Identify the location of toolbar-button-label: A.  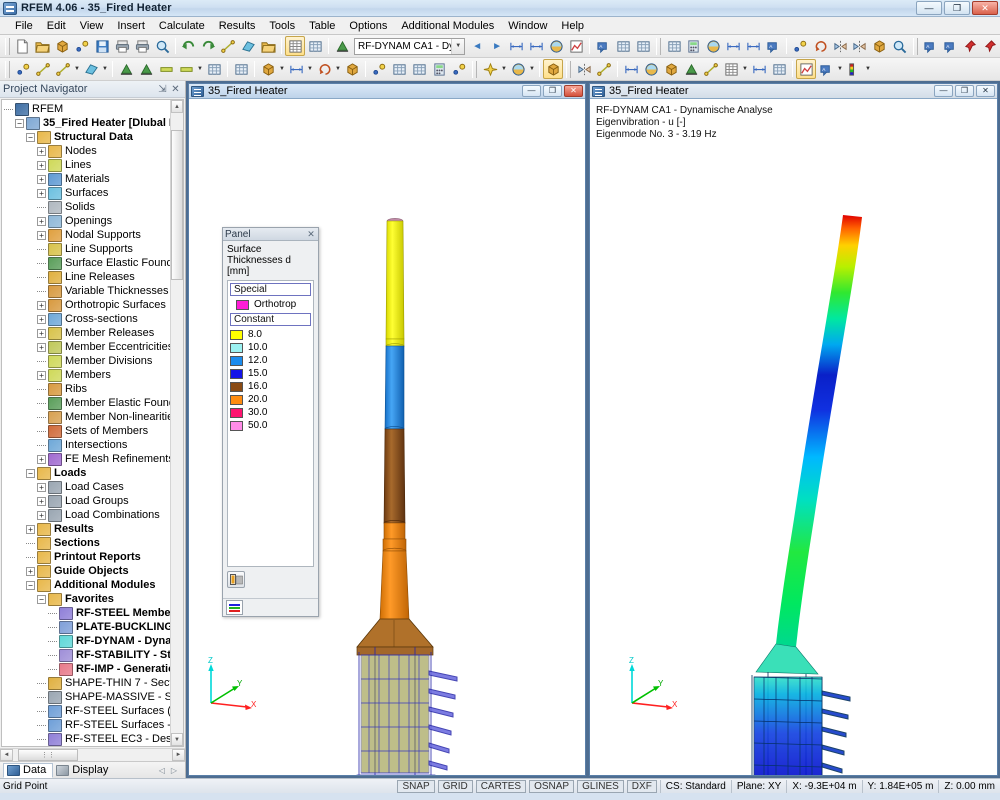
(773, 46).